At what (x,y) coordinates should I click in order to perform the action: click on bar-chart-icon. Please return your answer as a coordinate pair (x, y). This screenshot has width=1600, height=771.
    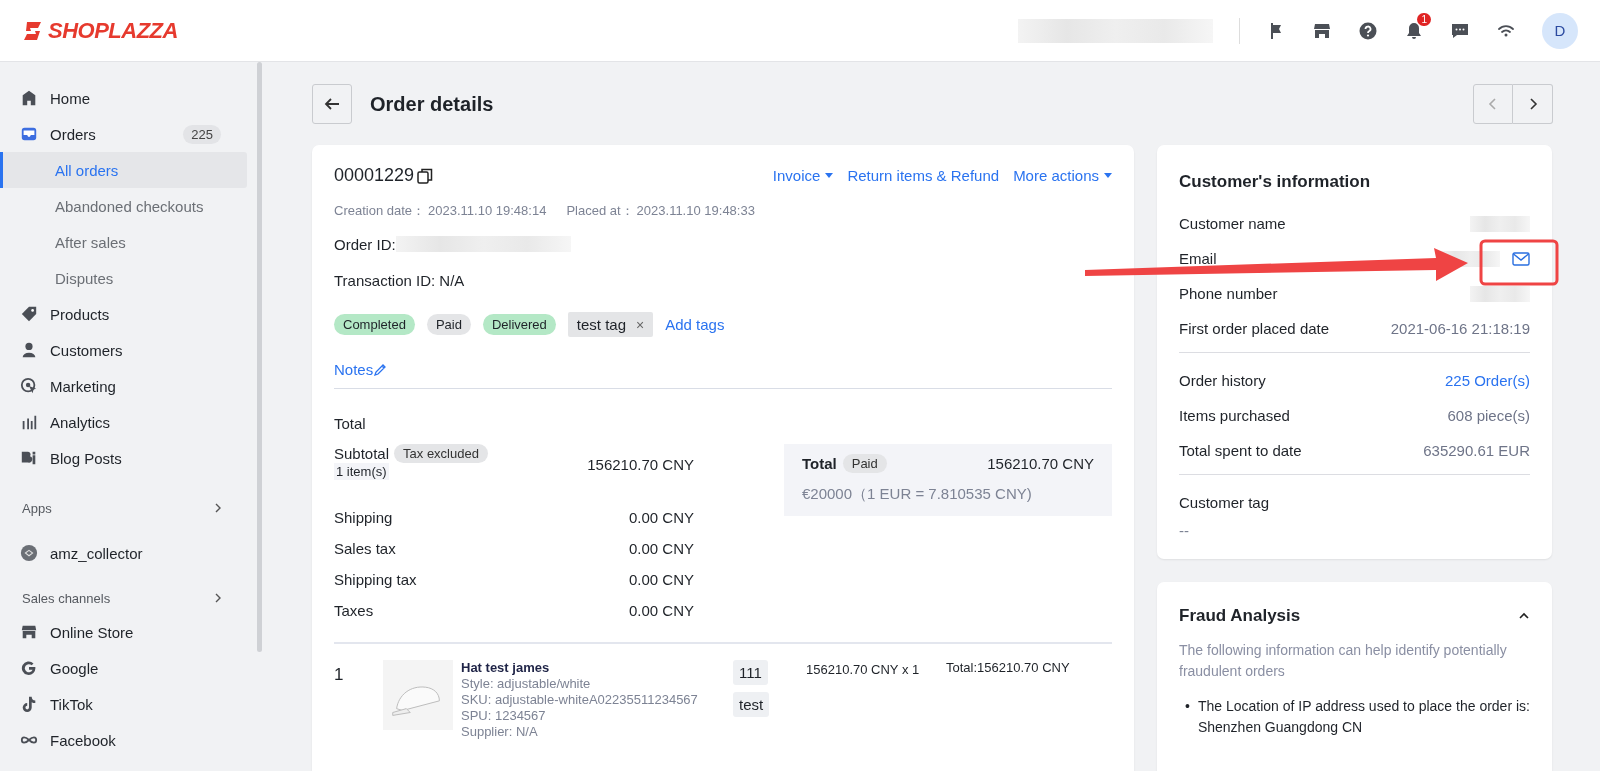
    Looking at the image, I should click on (29, 422).